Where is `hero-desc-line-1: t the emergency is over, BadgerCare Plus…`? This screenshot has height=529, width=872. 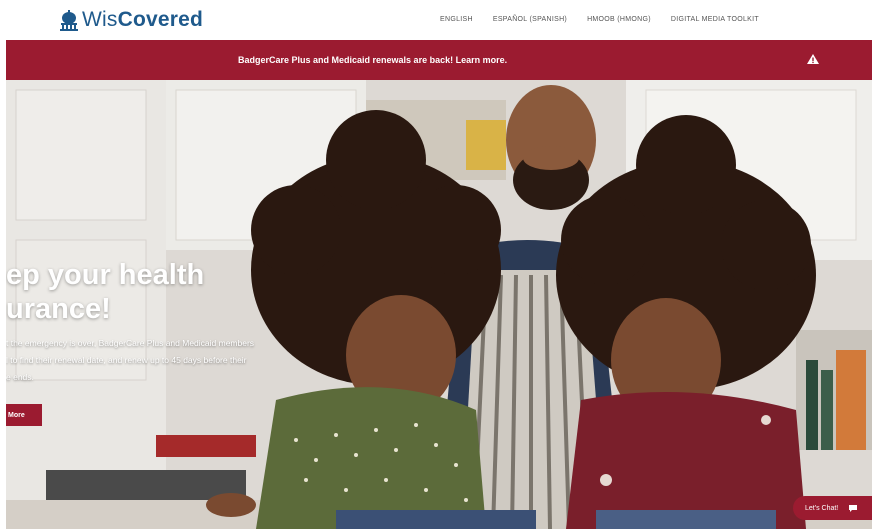 hero-desc-line-1: t the emergency is over, BadgerCare Plus… is located at coordinates (130, 343).